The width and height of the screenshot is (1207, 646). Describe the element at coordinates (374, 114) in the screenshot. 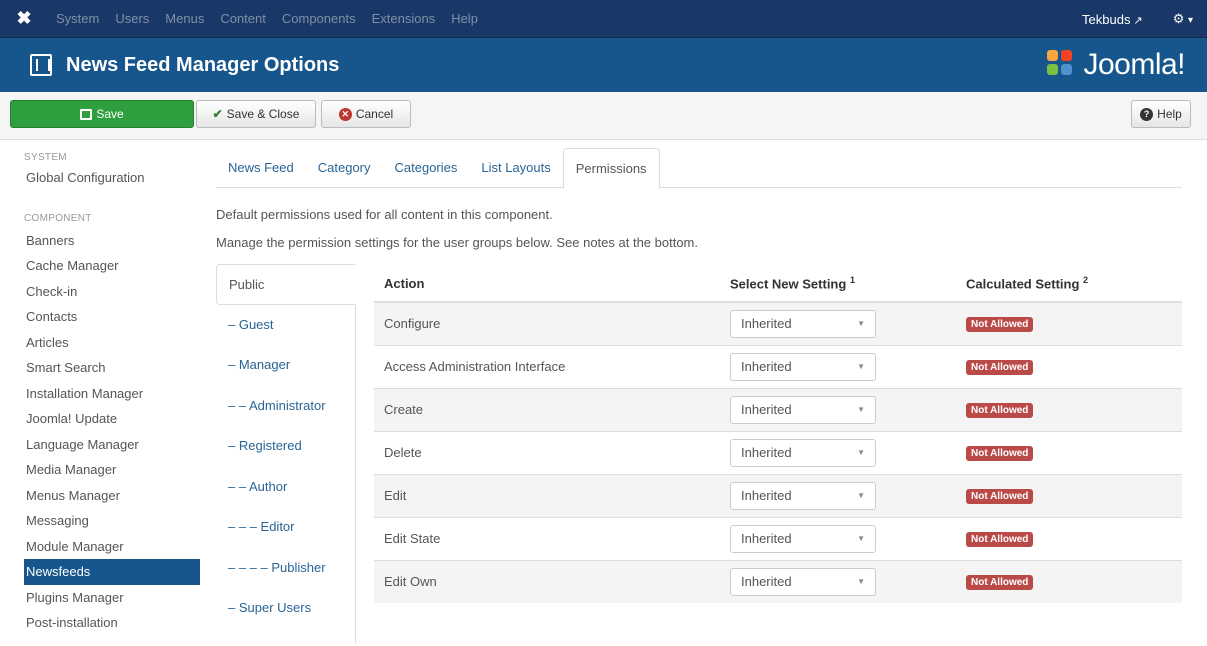

I see `cancel-label: Cancel` at that location.